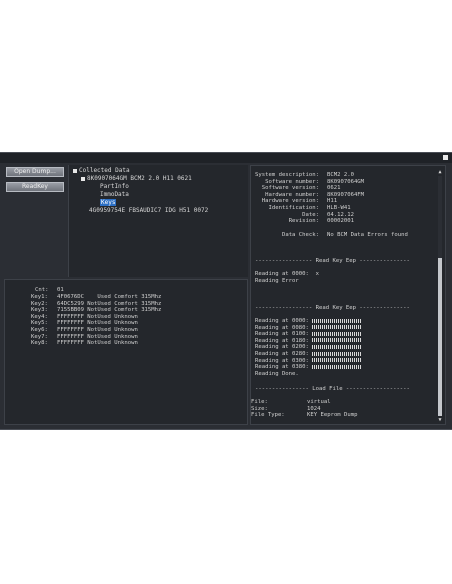 The image size is (452, 584). I want to click on tree-root: Collected Data, so click(101, 170).